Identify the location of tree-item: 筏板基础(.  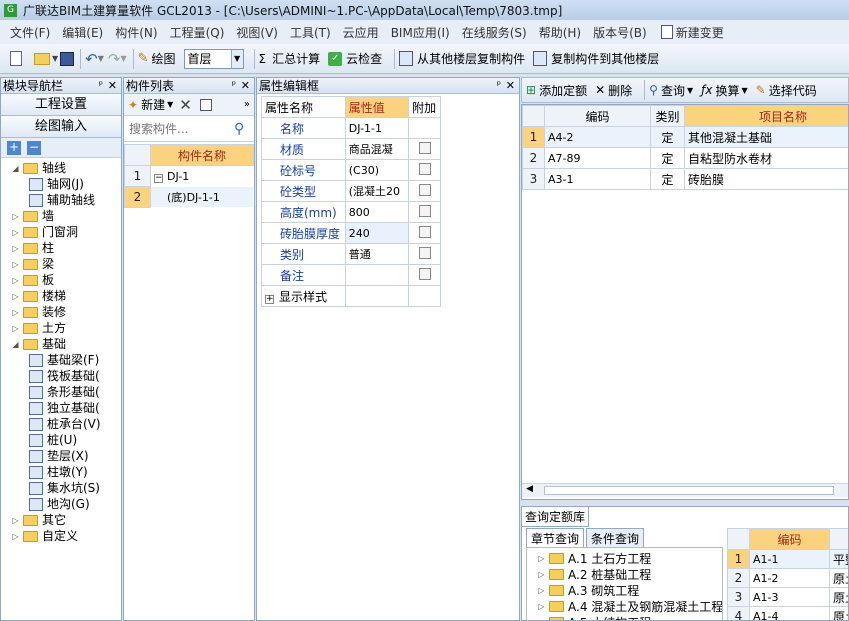
(64, 376).